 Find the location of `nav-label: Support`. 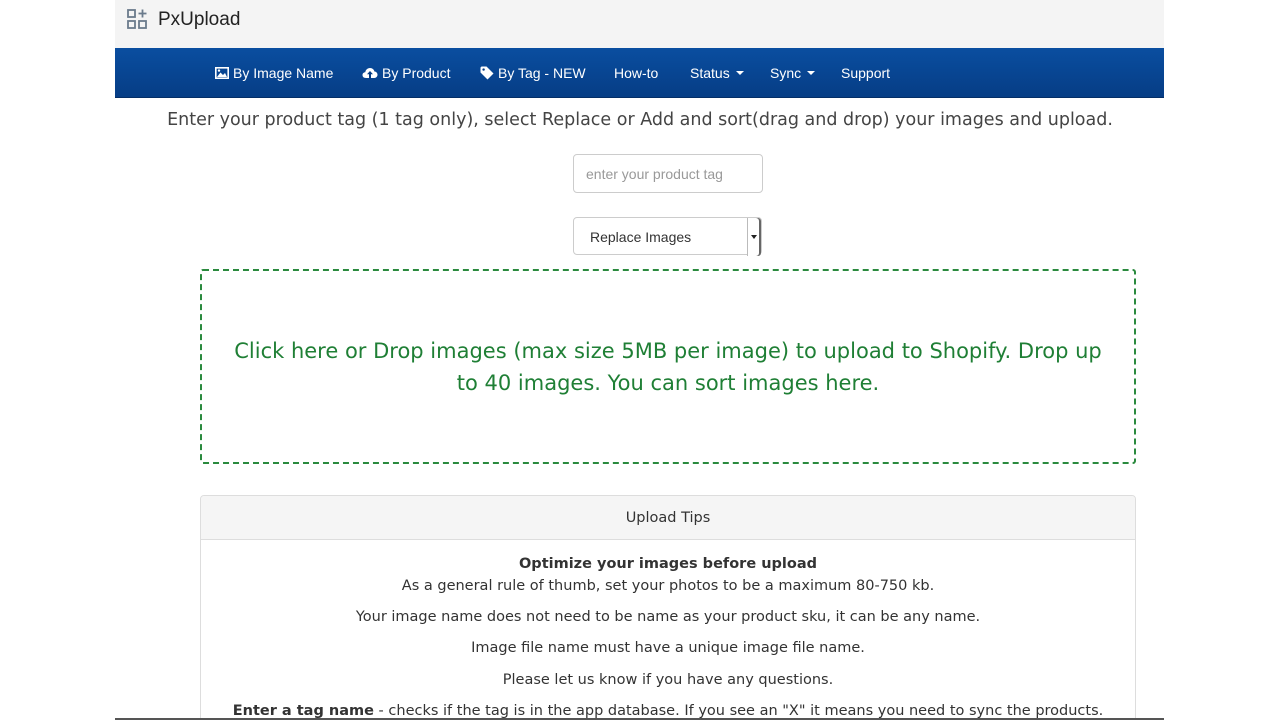

nav-label: Support is located at coordinates (866, 73).